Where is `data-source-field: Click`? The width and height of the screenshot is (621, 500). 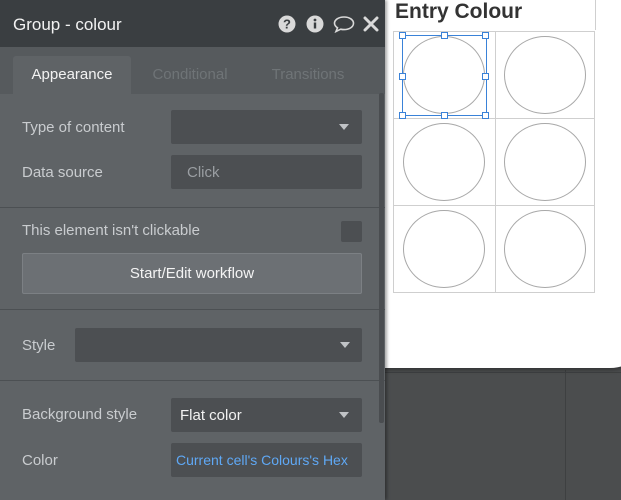
data-source-field: Click is located at coordinates (266, 172).